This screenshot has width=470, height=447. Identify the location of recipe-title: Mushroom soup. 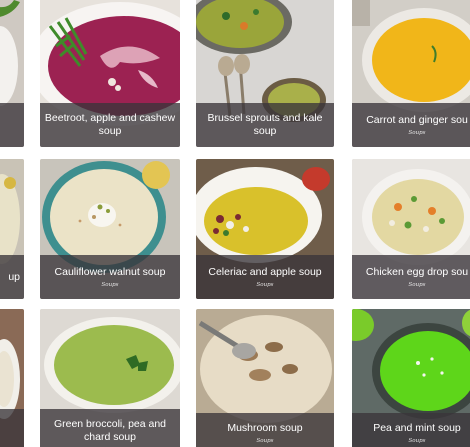
(265, 427).